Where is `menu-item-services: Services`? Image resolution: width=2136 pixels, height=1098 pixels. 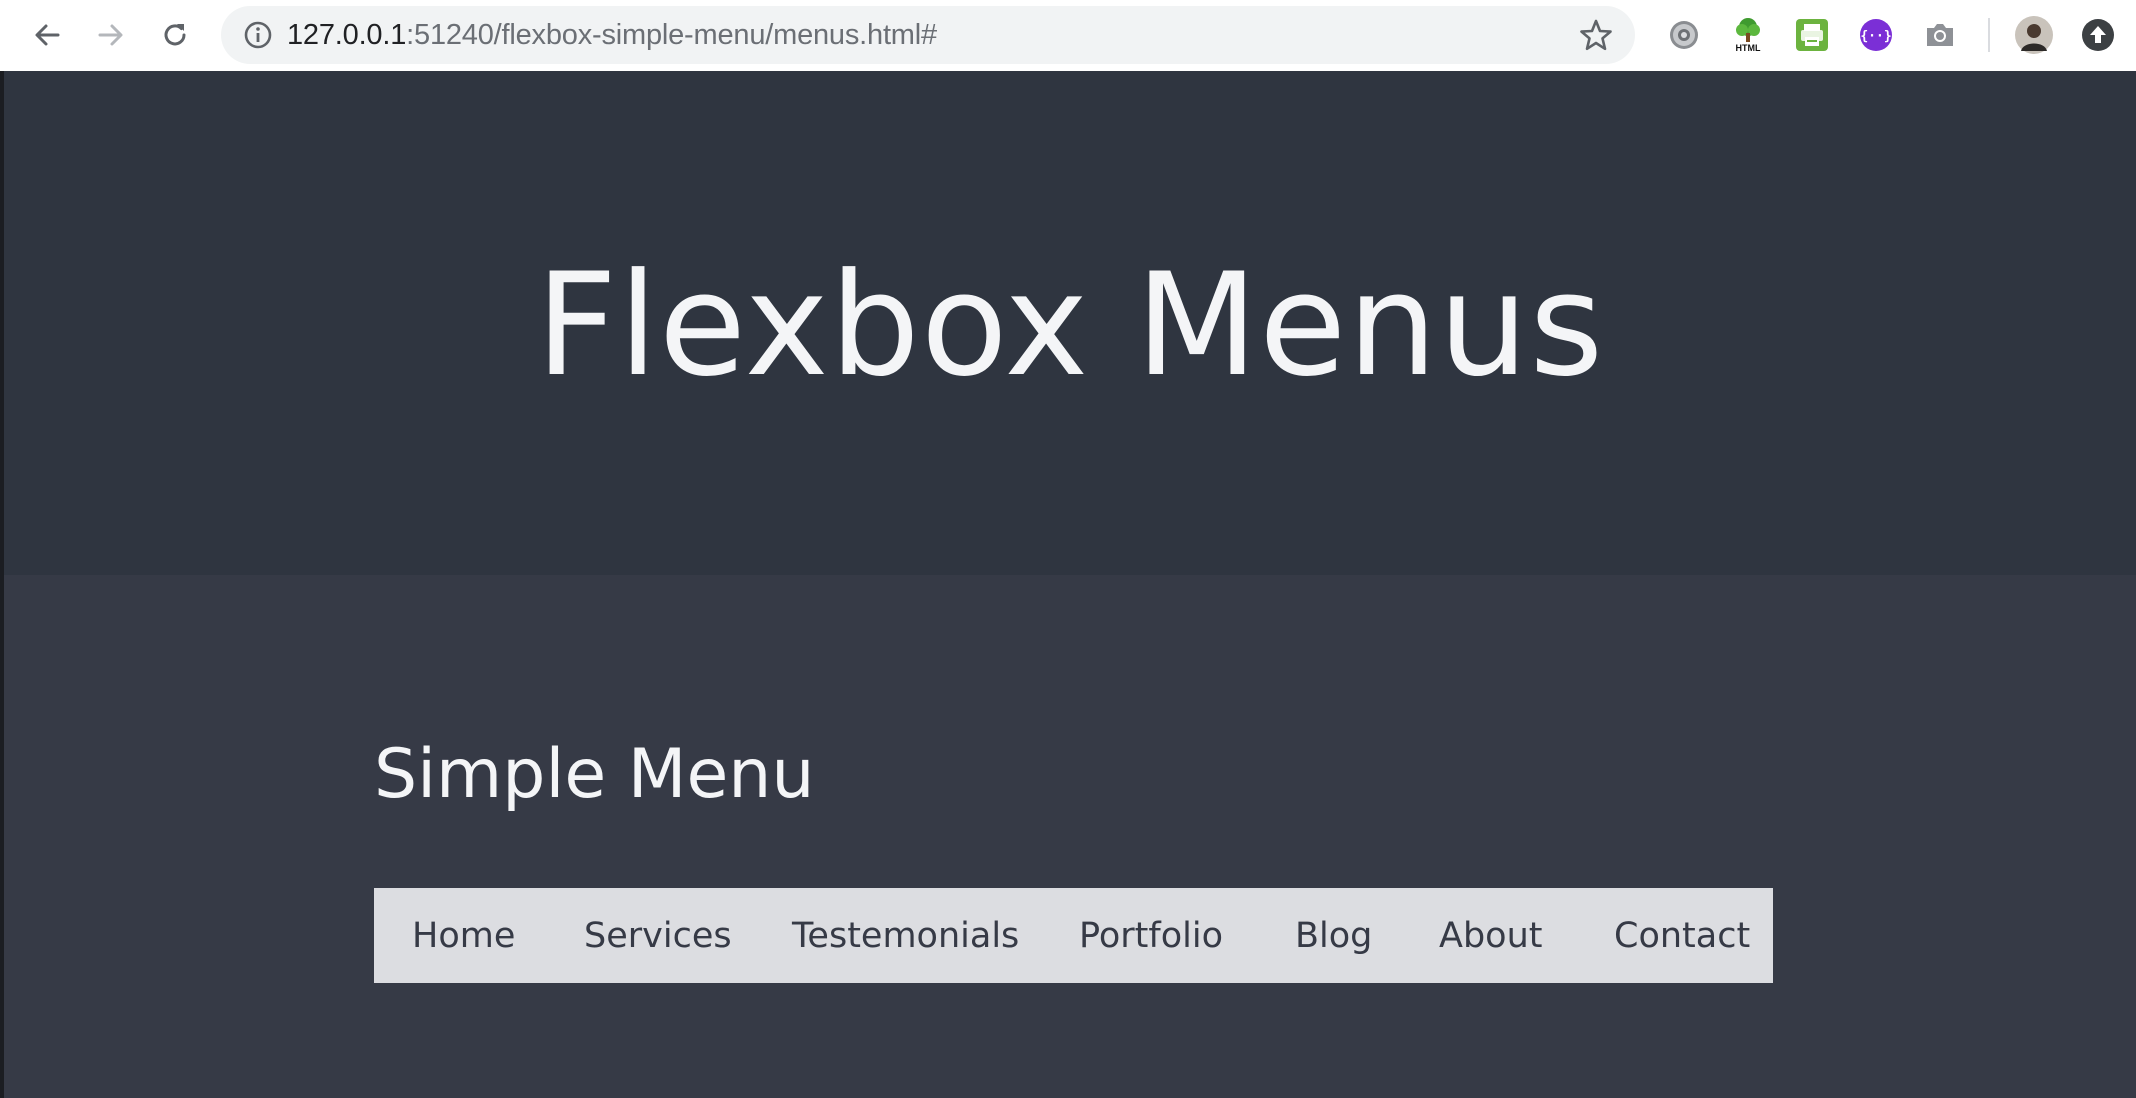
menu-item-services: Services is located at coordinates (658, 936).